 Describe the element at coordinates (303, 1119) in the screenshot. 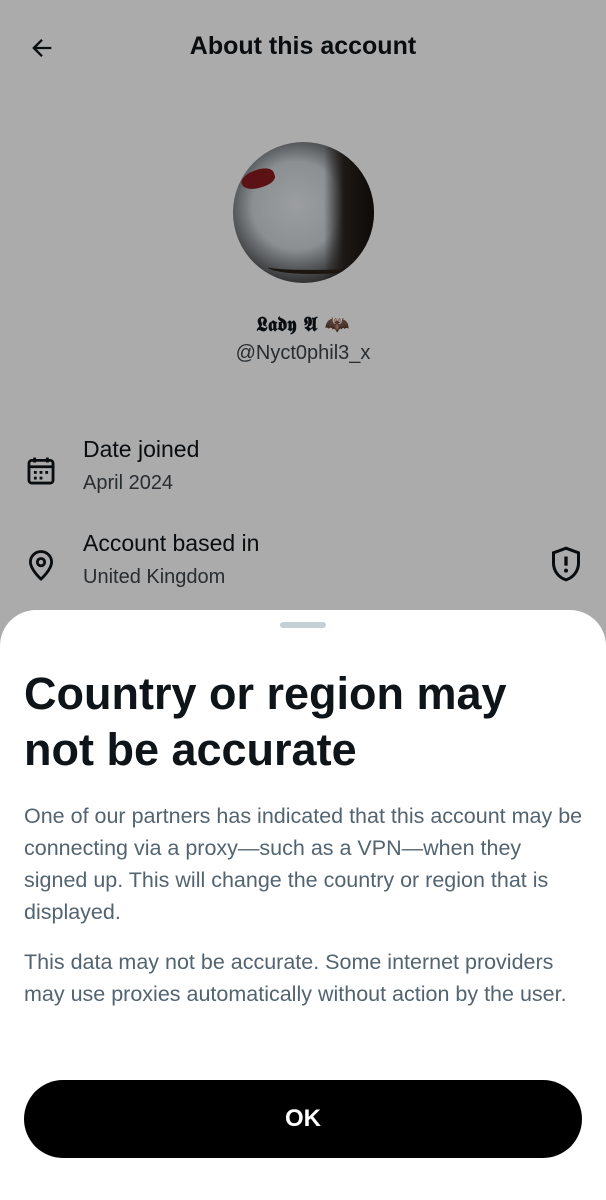

I see `ok-button: OK` at that location.